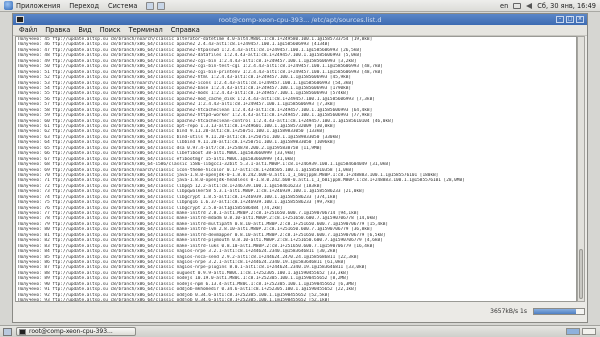  I want to click on maximize-button: □, so click(570, 19).